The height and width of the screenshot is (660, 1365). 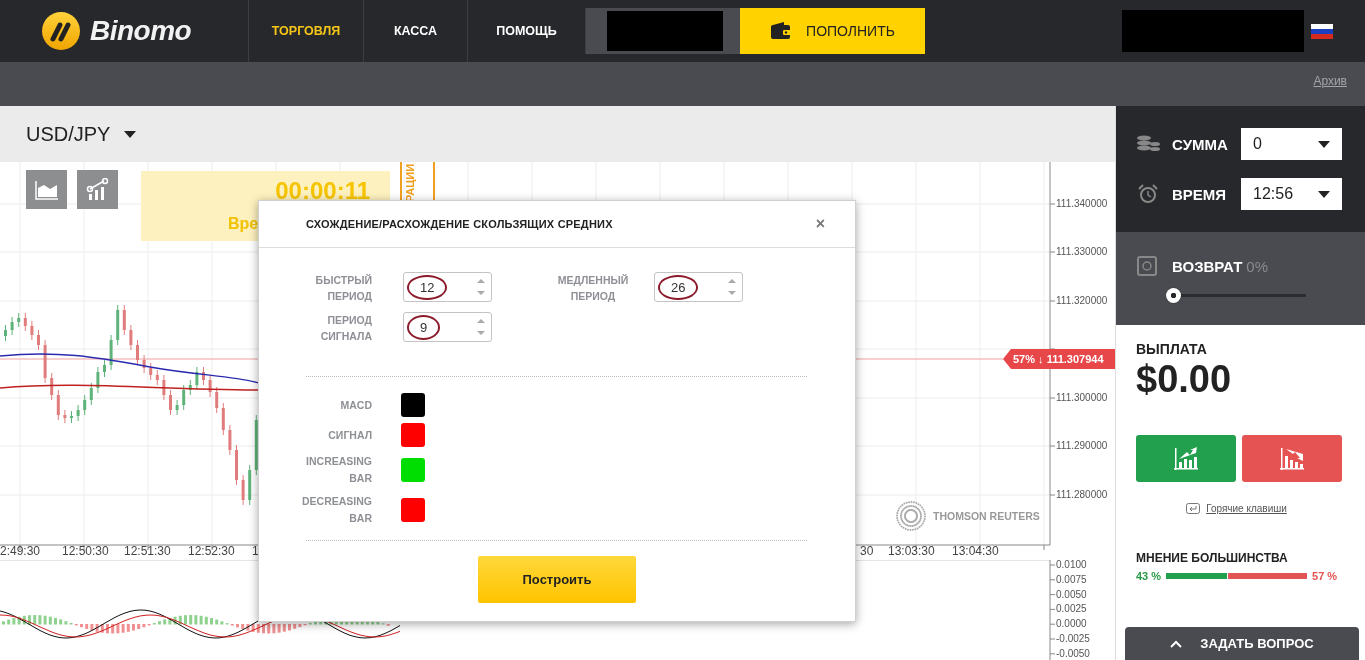 I want to click on field-label: ВРЕМЯ, so click(x=1200, y=194).